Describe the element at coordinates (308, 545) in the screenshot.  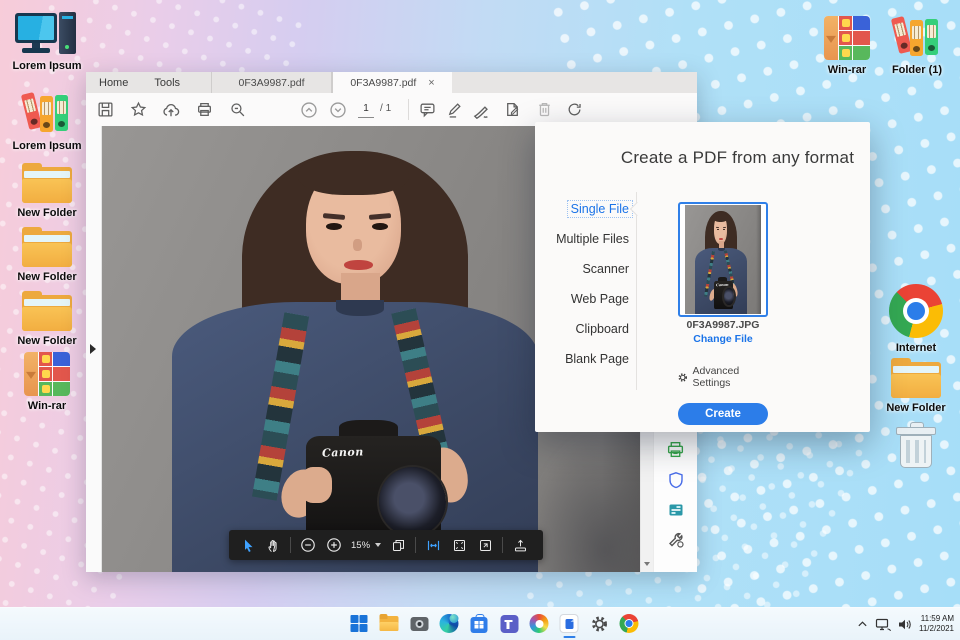
I see `zoom-out-icon` at that location.